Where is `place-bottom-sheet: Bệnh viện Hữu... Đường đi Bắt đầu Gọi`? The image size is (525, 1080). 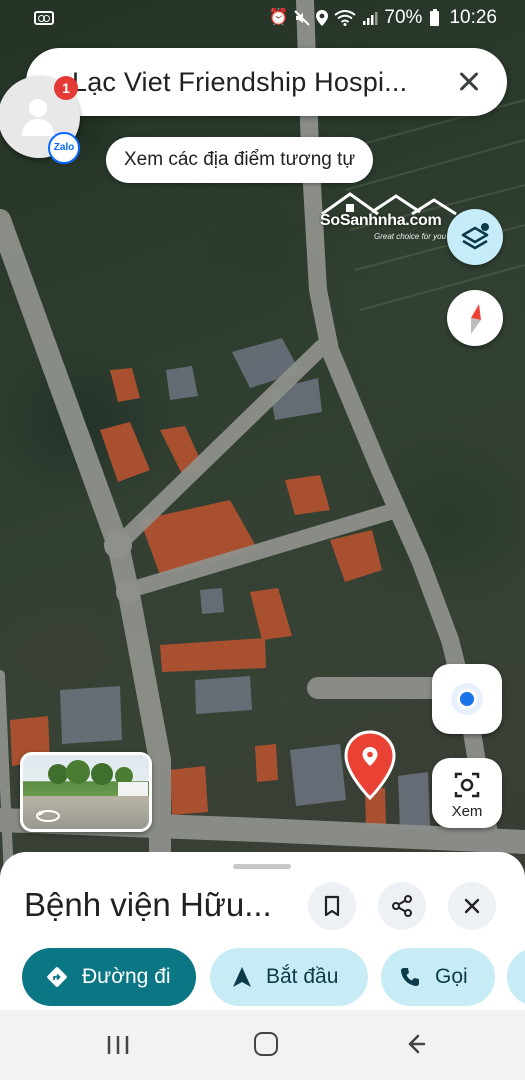
place-bottom-sheet: Bệnh viện Hữu... Đường đi Bắt đầu Gọi is located at coordinates (262, 931).